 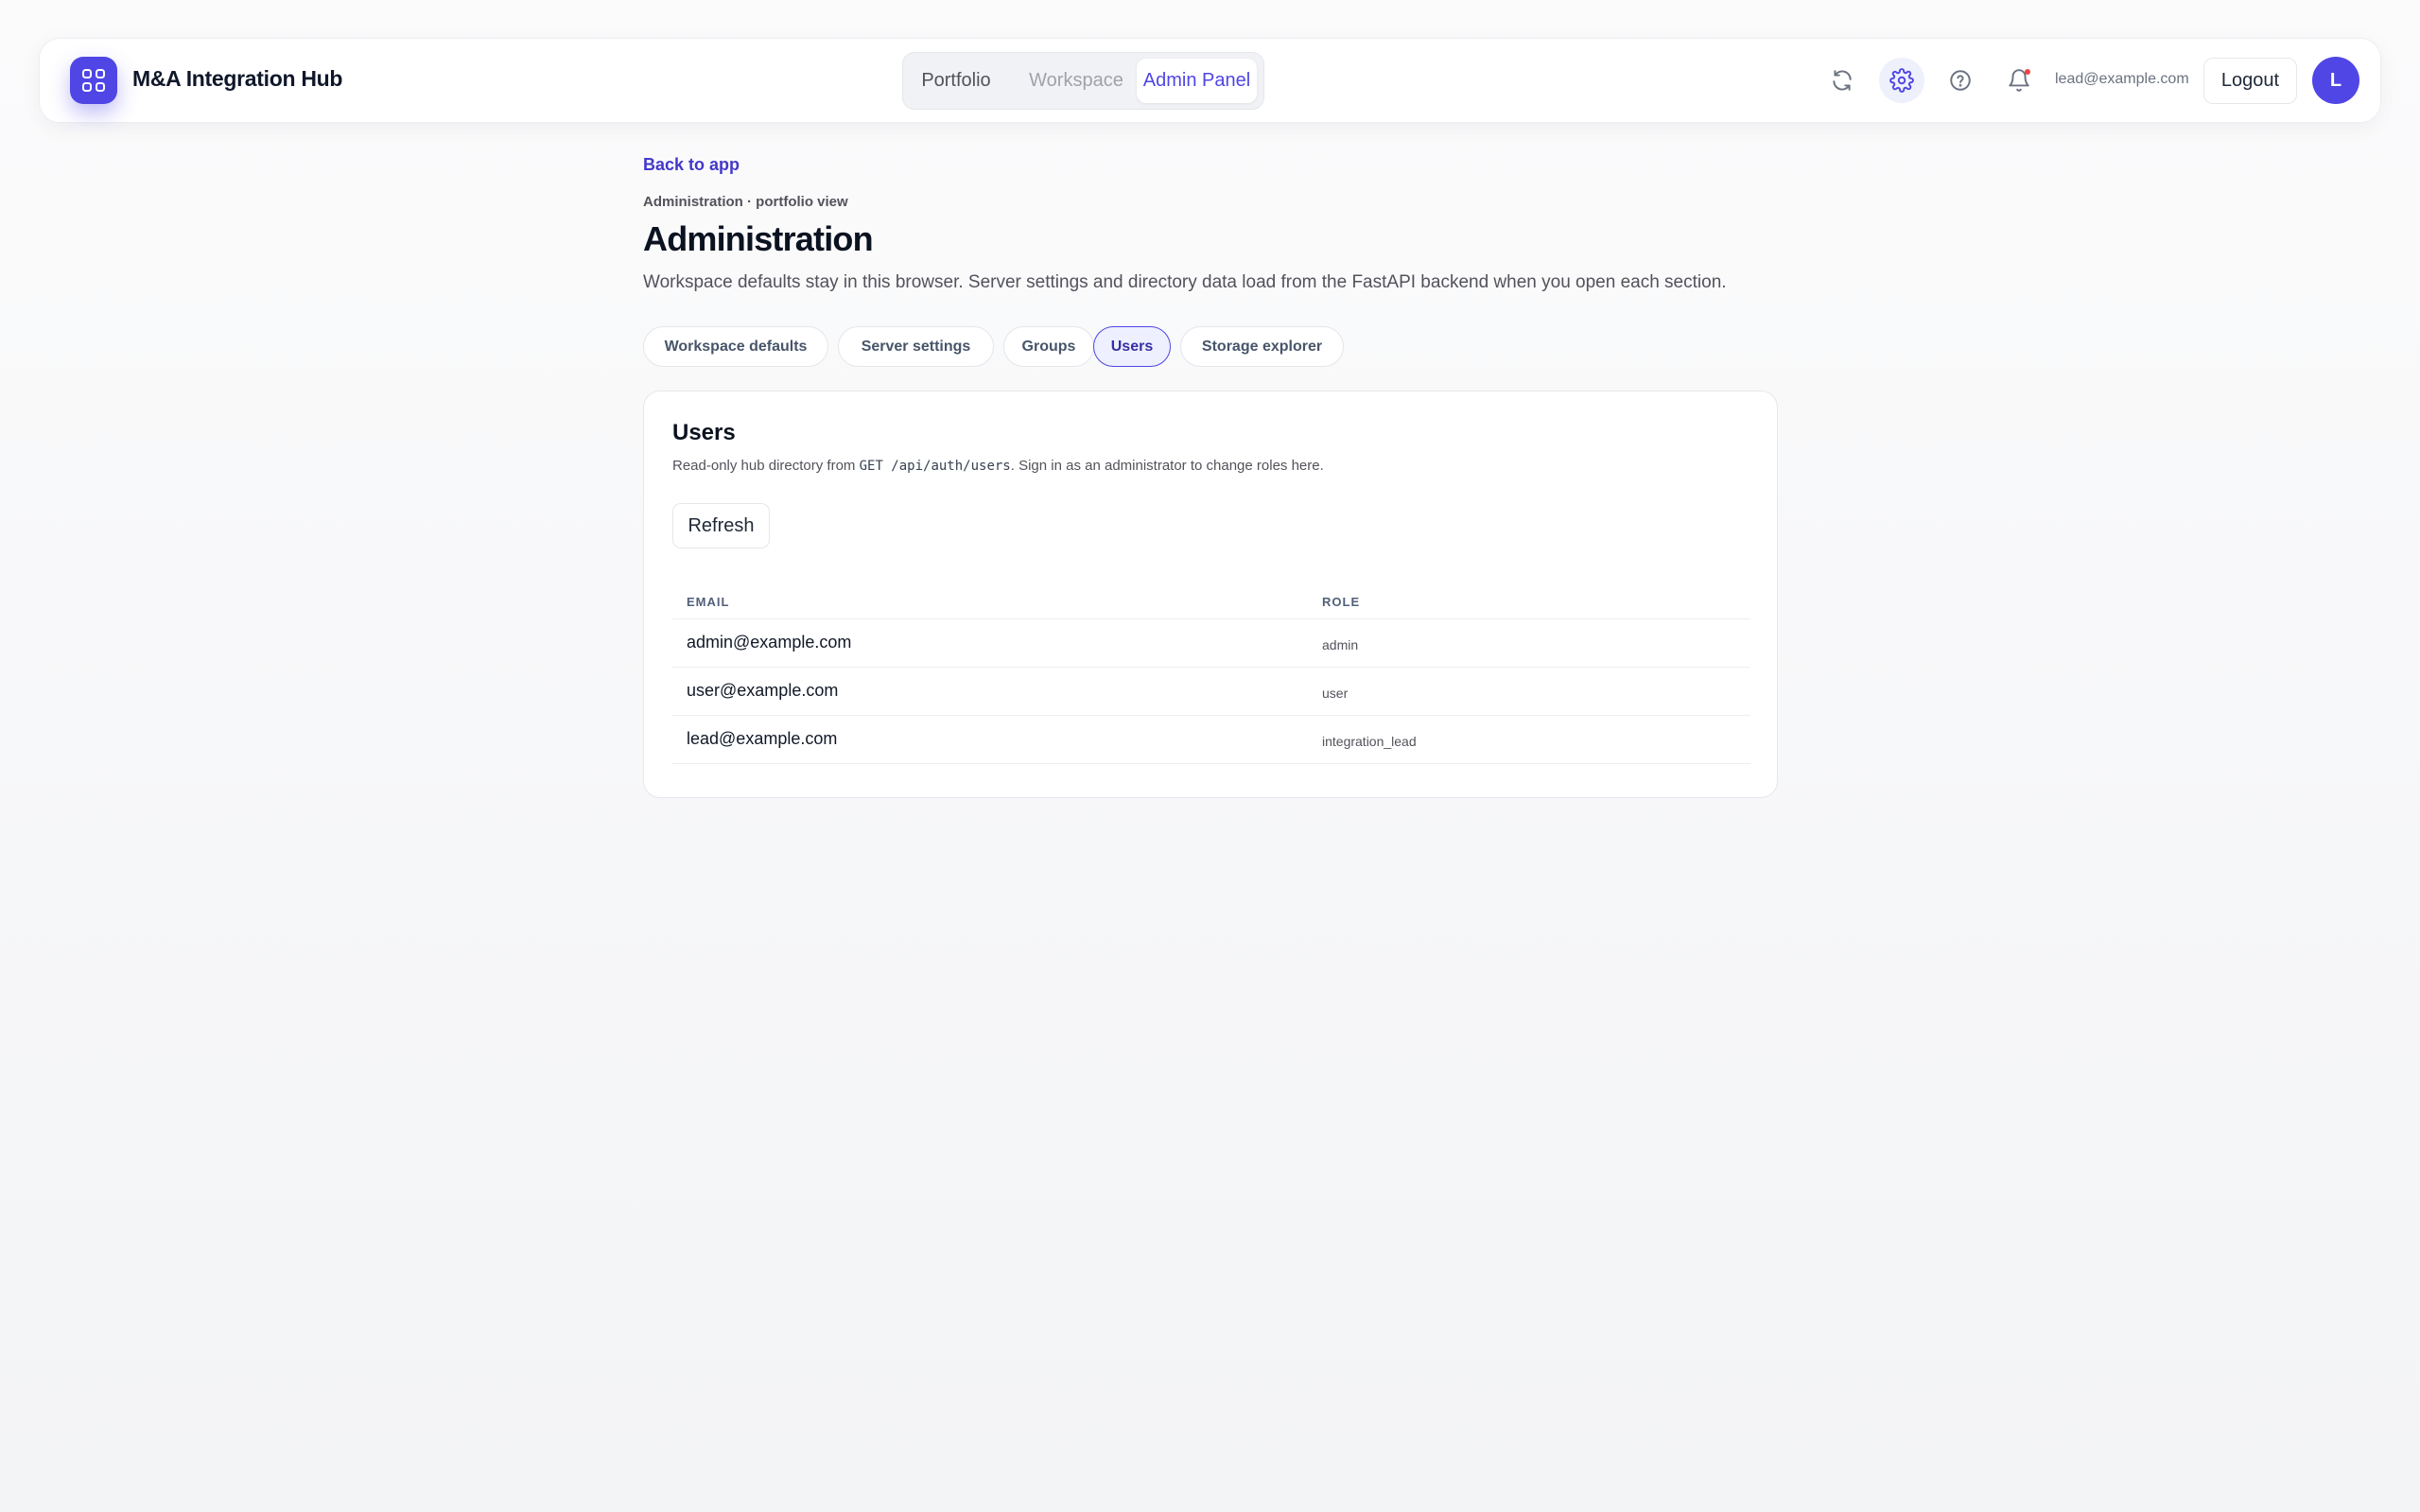 What do you see at coordinates (1529, 691) in the screenshot?
I see `user-role-cell: user` at bounding box center [1529, 691].